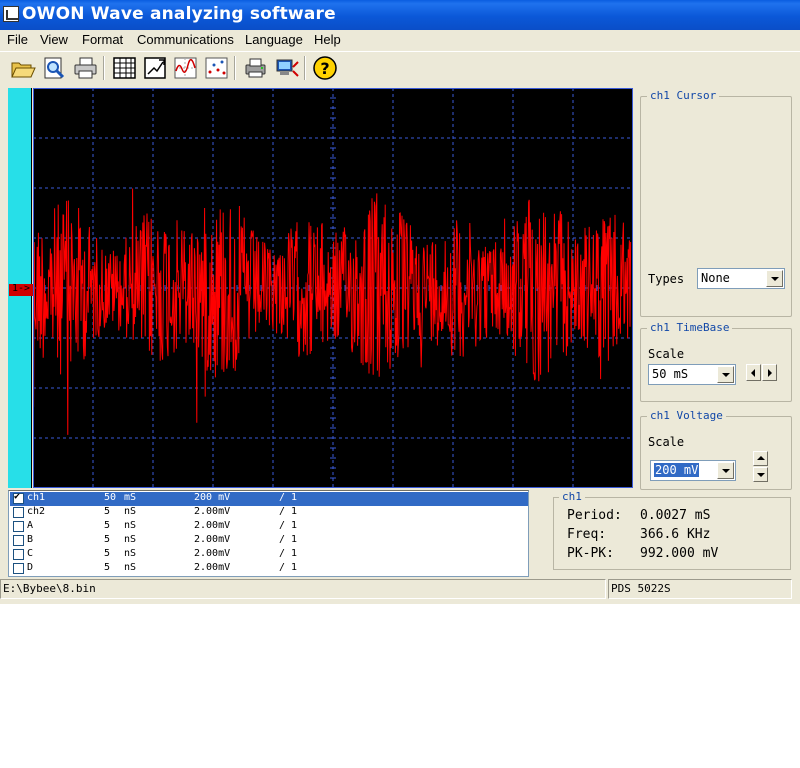 This screenshot has width=800, height=768. I want to click on voltage-down-button, so click(760, 474).